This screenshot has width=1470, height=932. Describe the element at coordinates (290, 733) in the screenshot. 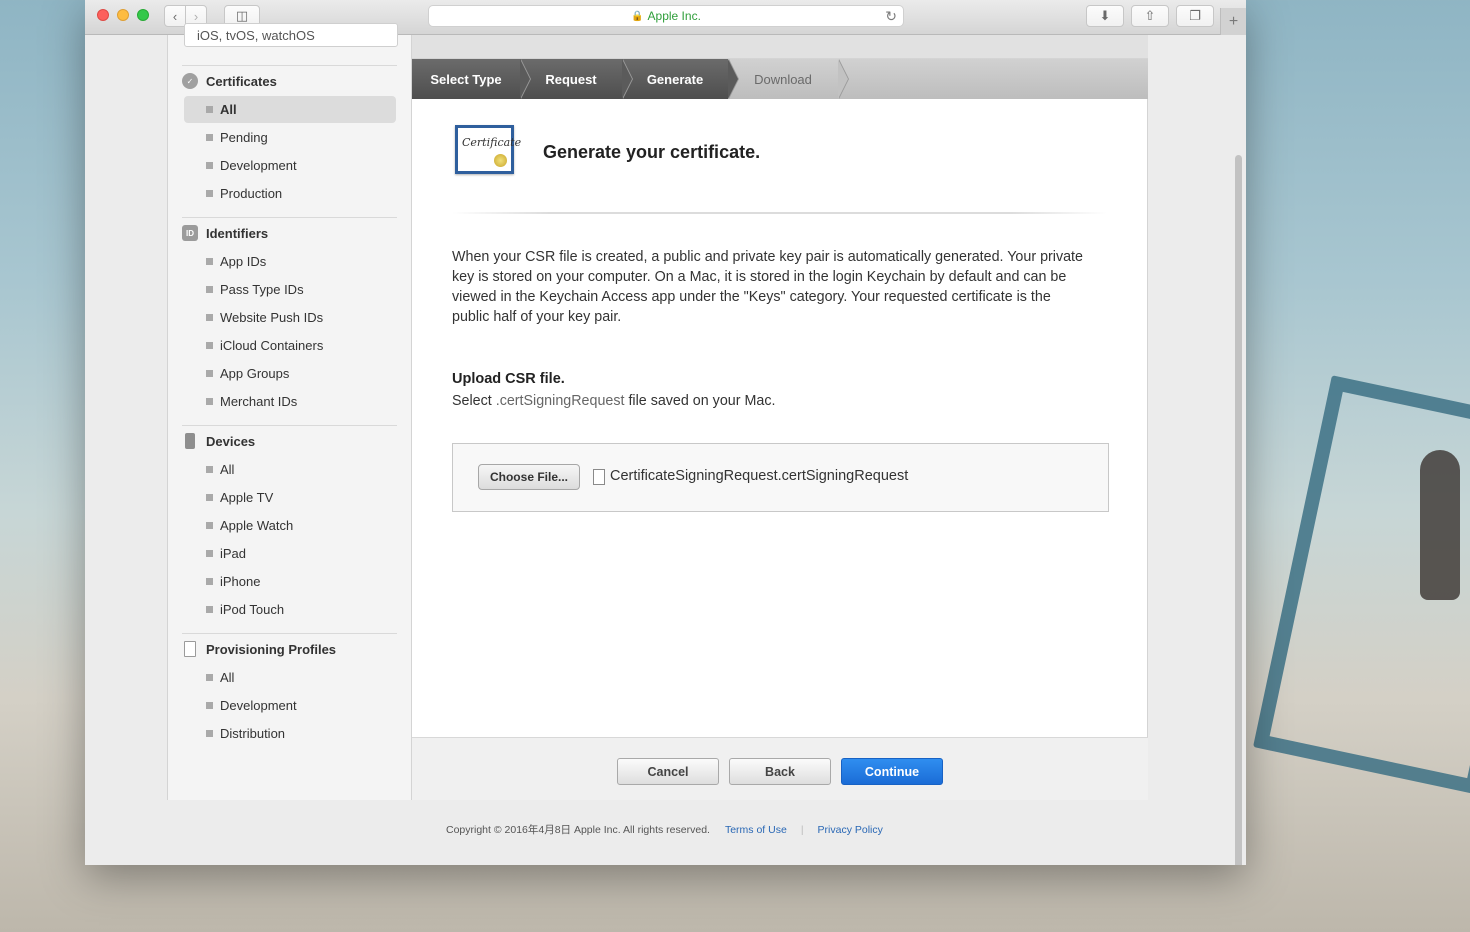

I see `sidebar-item-profiles-distribution: Distribution` at that location.